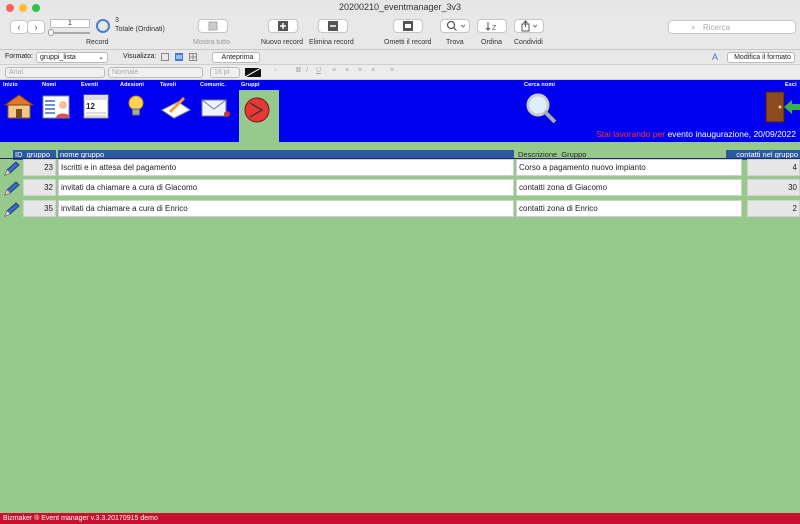 Image resolution: width=800 pixels, height=524 pixels. Describe the element at coordinates (629, 208) in the screenshot. I see `cell-desc: contatti zona di Enrico` at that location.